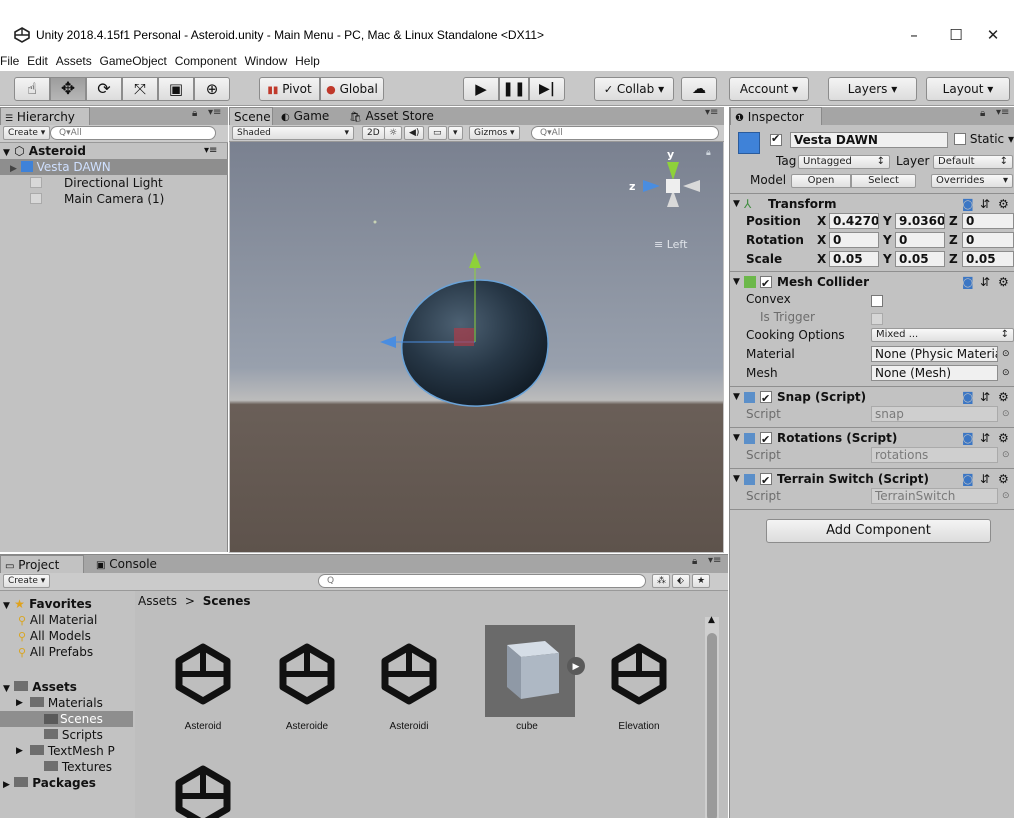 Image resolution: width=1014 pixels, height=818 pixels. What do you see at coordinates (133, 133) in the screenshot?
I see `hierarchy-search-input: Q▾All` at bounding box center [133, 133].